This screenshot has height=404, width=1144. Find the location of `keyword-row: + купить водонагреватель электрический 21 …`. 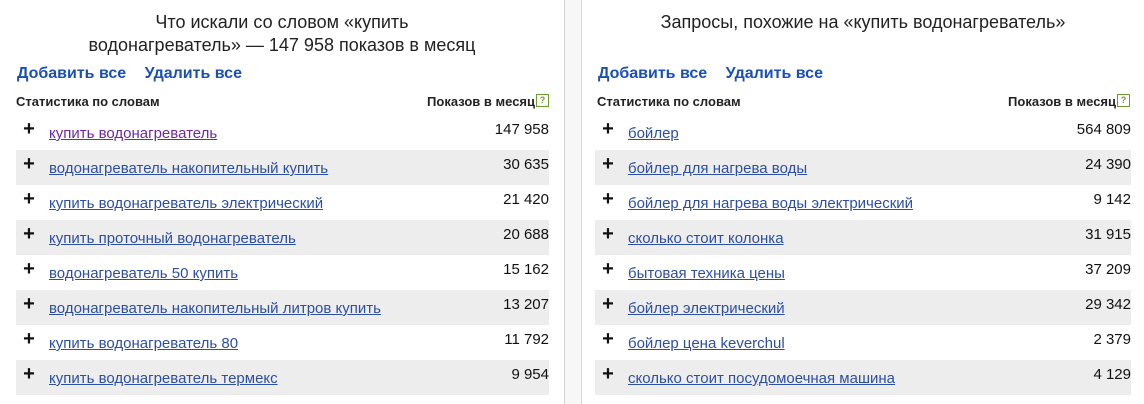

keyword-row: + купить водонагреватель электрический 21 … is located at coordinates (282, 202).